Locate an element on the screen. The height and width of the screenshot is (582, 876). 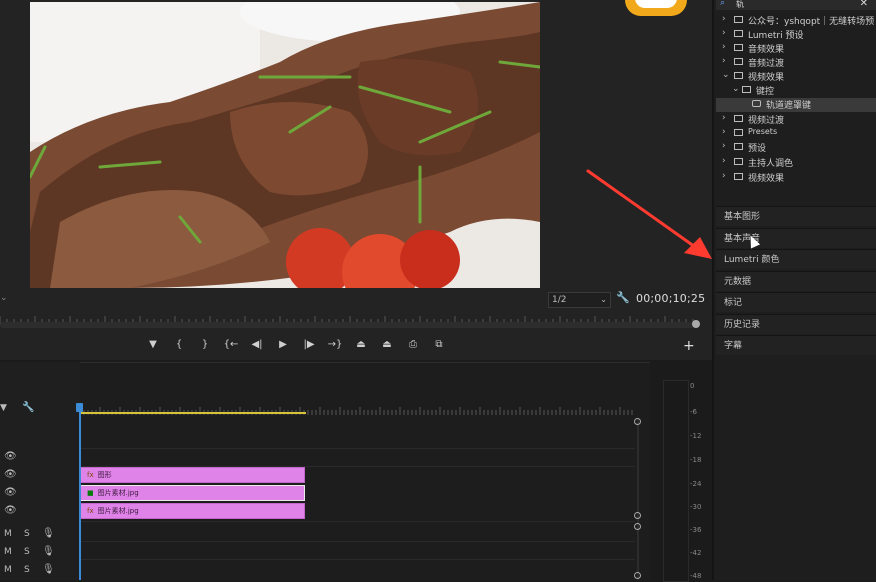
clip-label: 图形 is located at coordinates (104, 475).